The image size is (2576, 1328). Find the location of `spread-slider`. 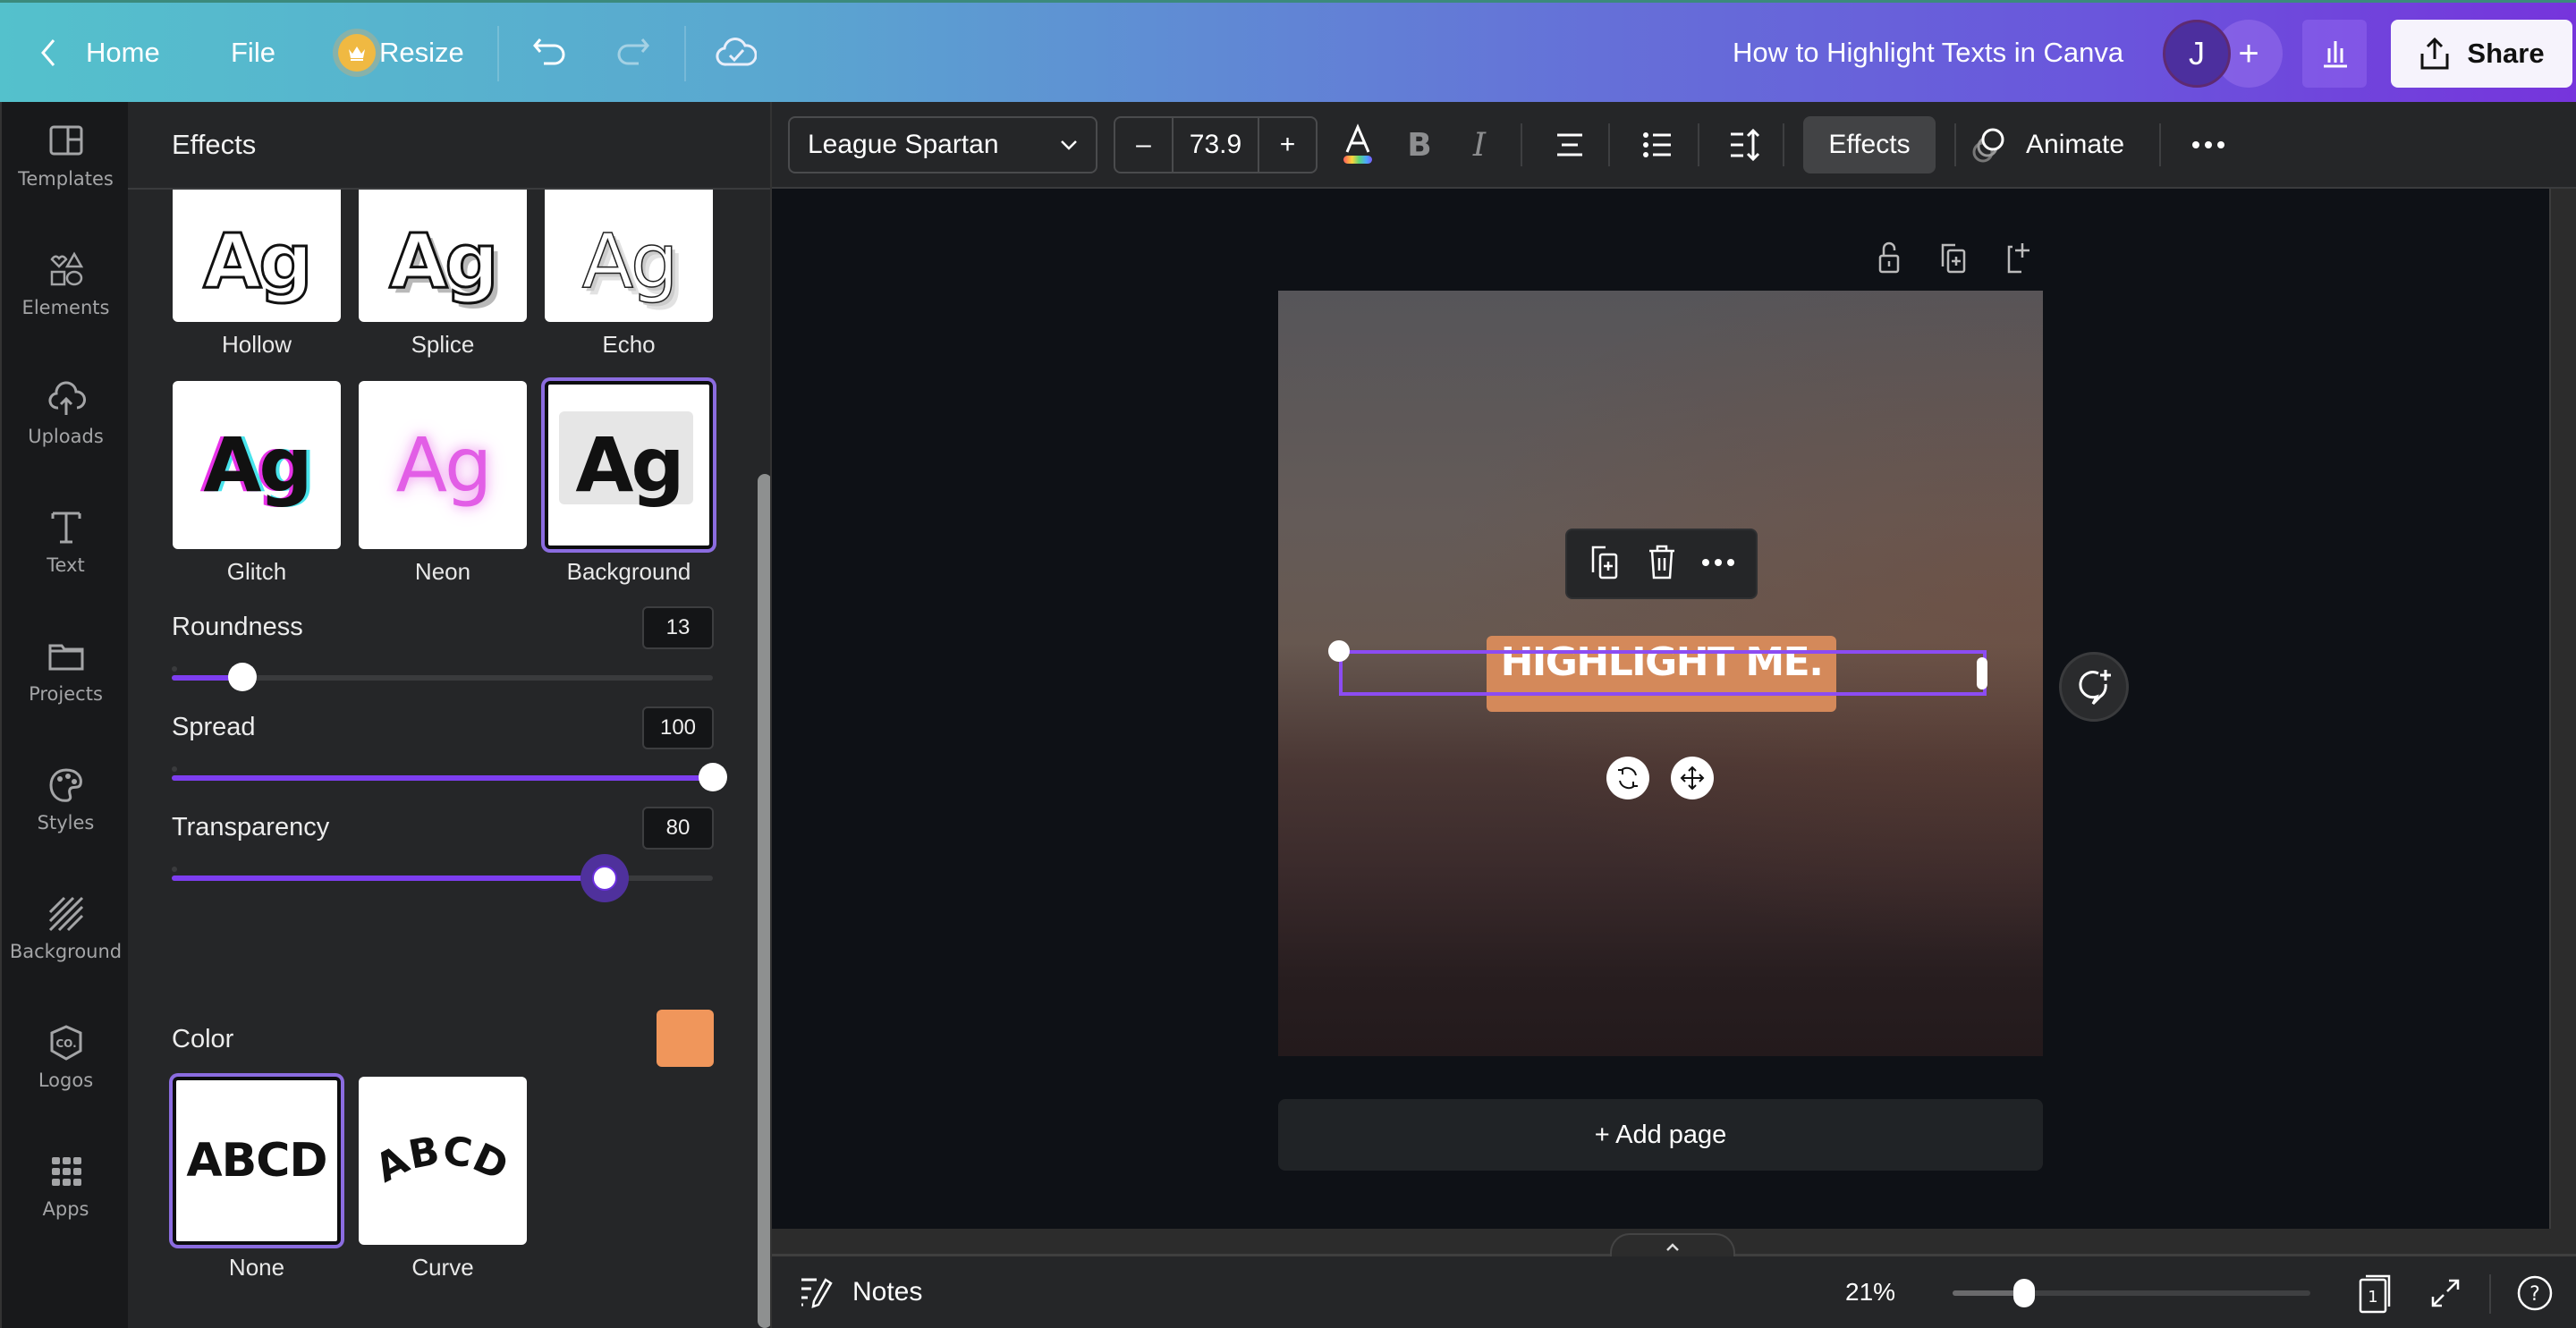

spread-slider is located at coordinates (449, 777).